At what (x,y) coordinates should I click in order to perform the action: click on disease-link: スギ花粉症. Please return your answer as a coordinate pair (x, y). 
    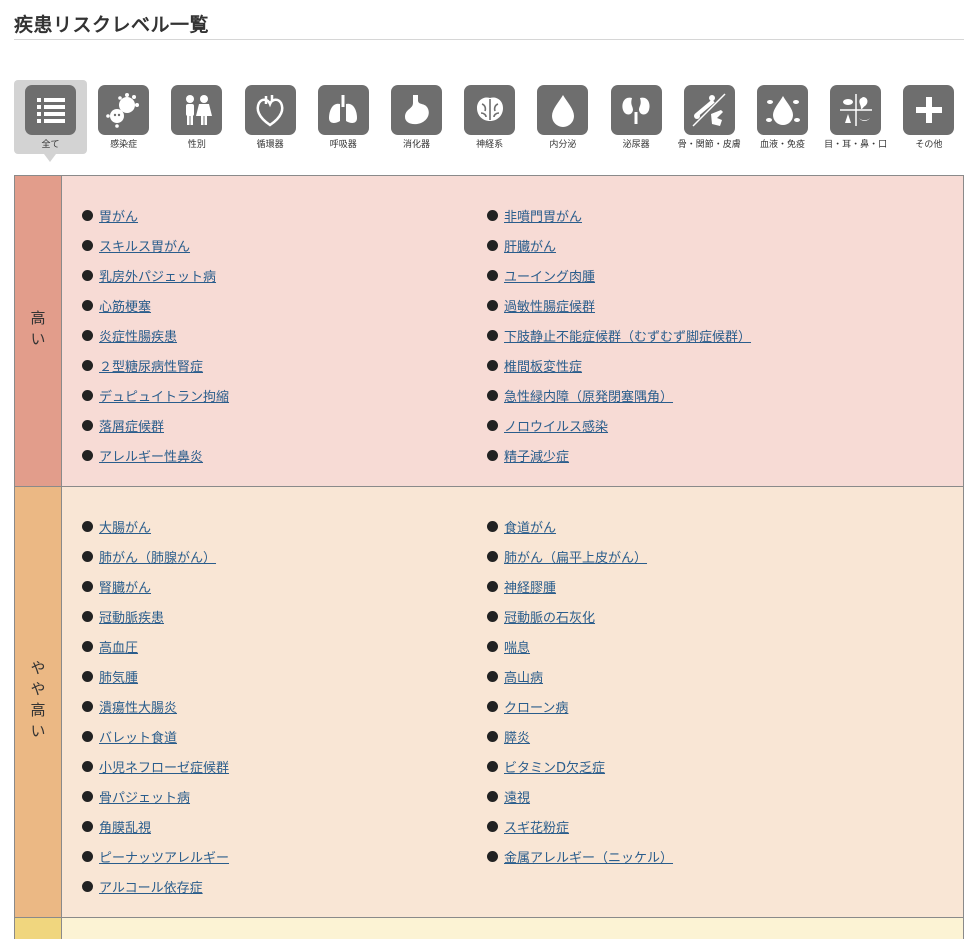
    Looking at the image, I should click on (536, 826).